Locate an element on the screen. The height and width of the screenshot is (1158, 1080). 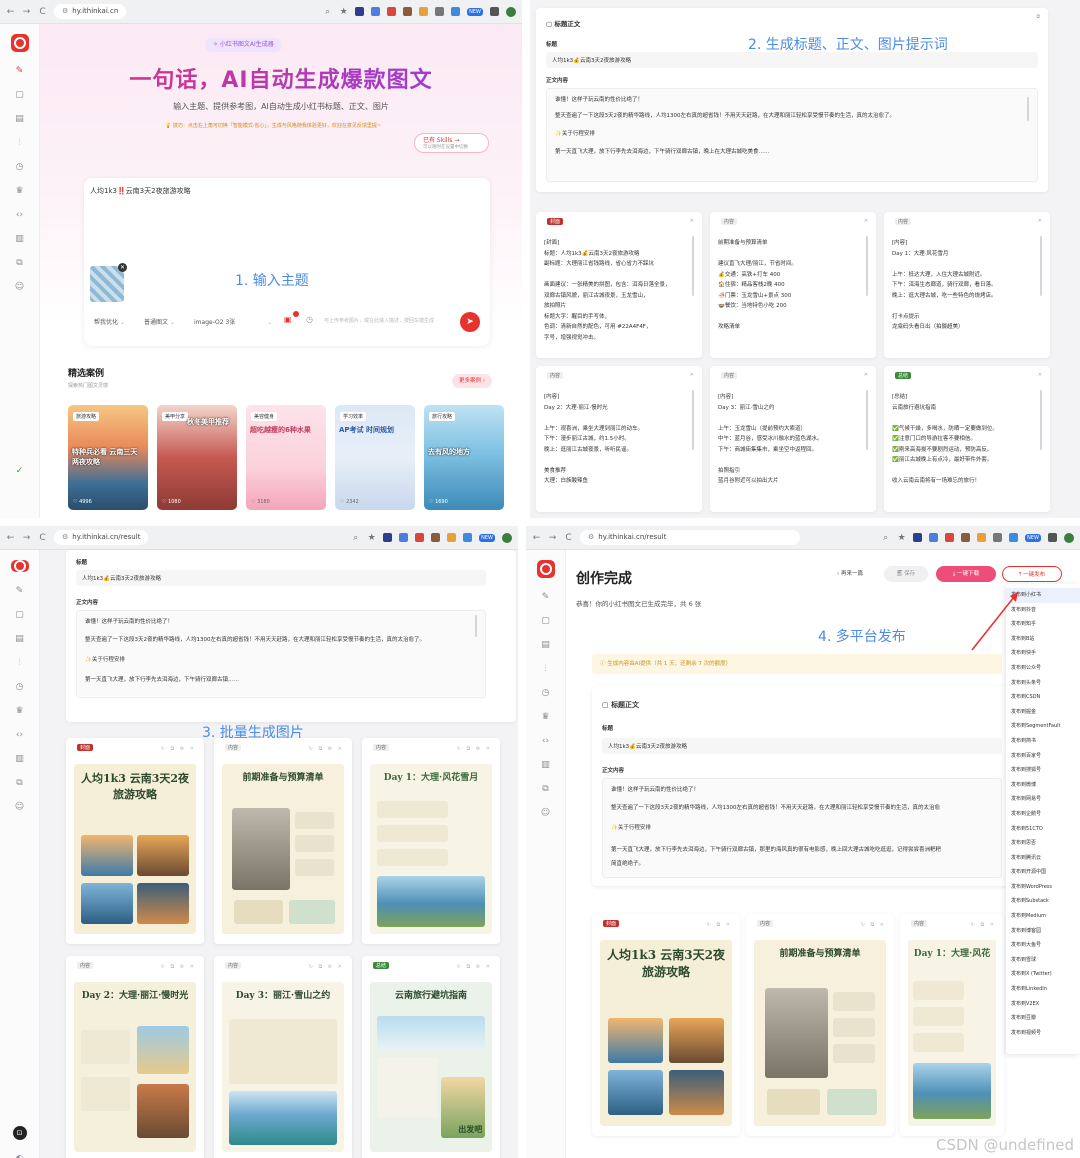
publish-menu-item: 发布到Medium is located at coordinates (1043, 916).